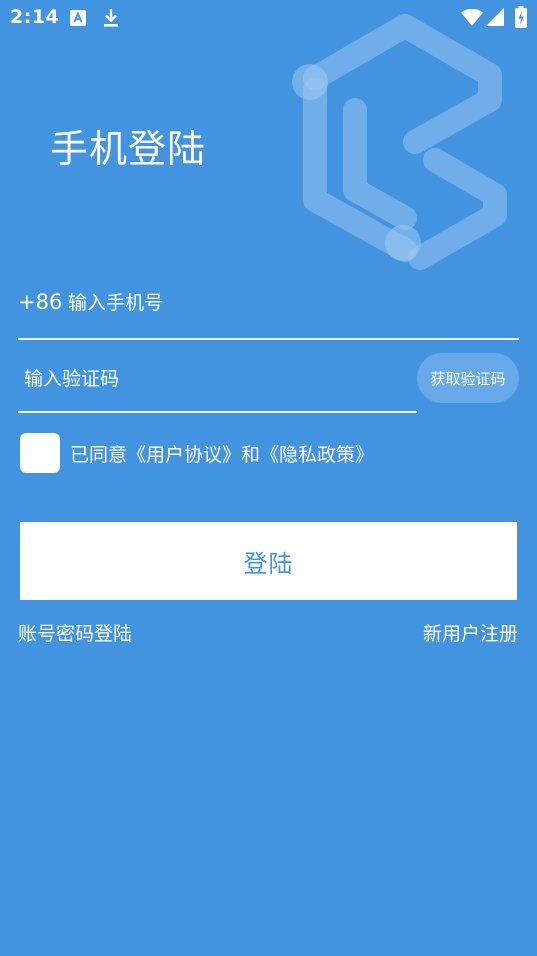 This screenshot has width=537, height=956. What do you see at coordinates (75, 632) in the screenshot?
I see `password-login-link: 账号密码登陆` at bounding box center [75, 632].